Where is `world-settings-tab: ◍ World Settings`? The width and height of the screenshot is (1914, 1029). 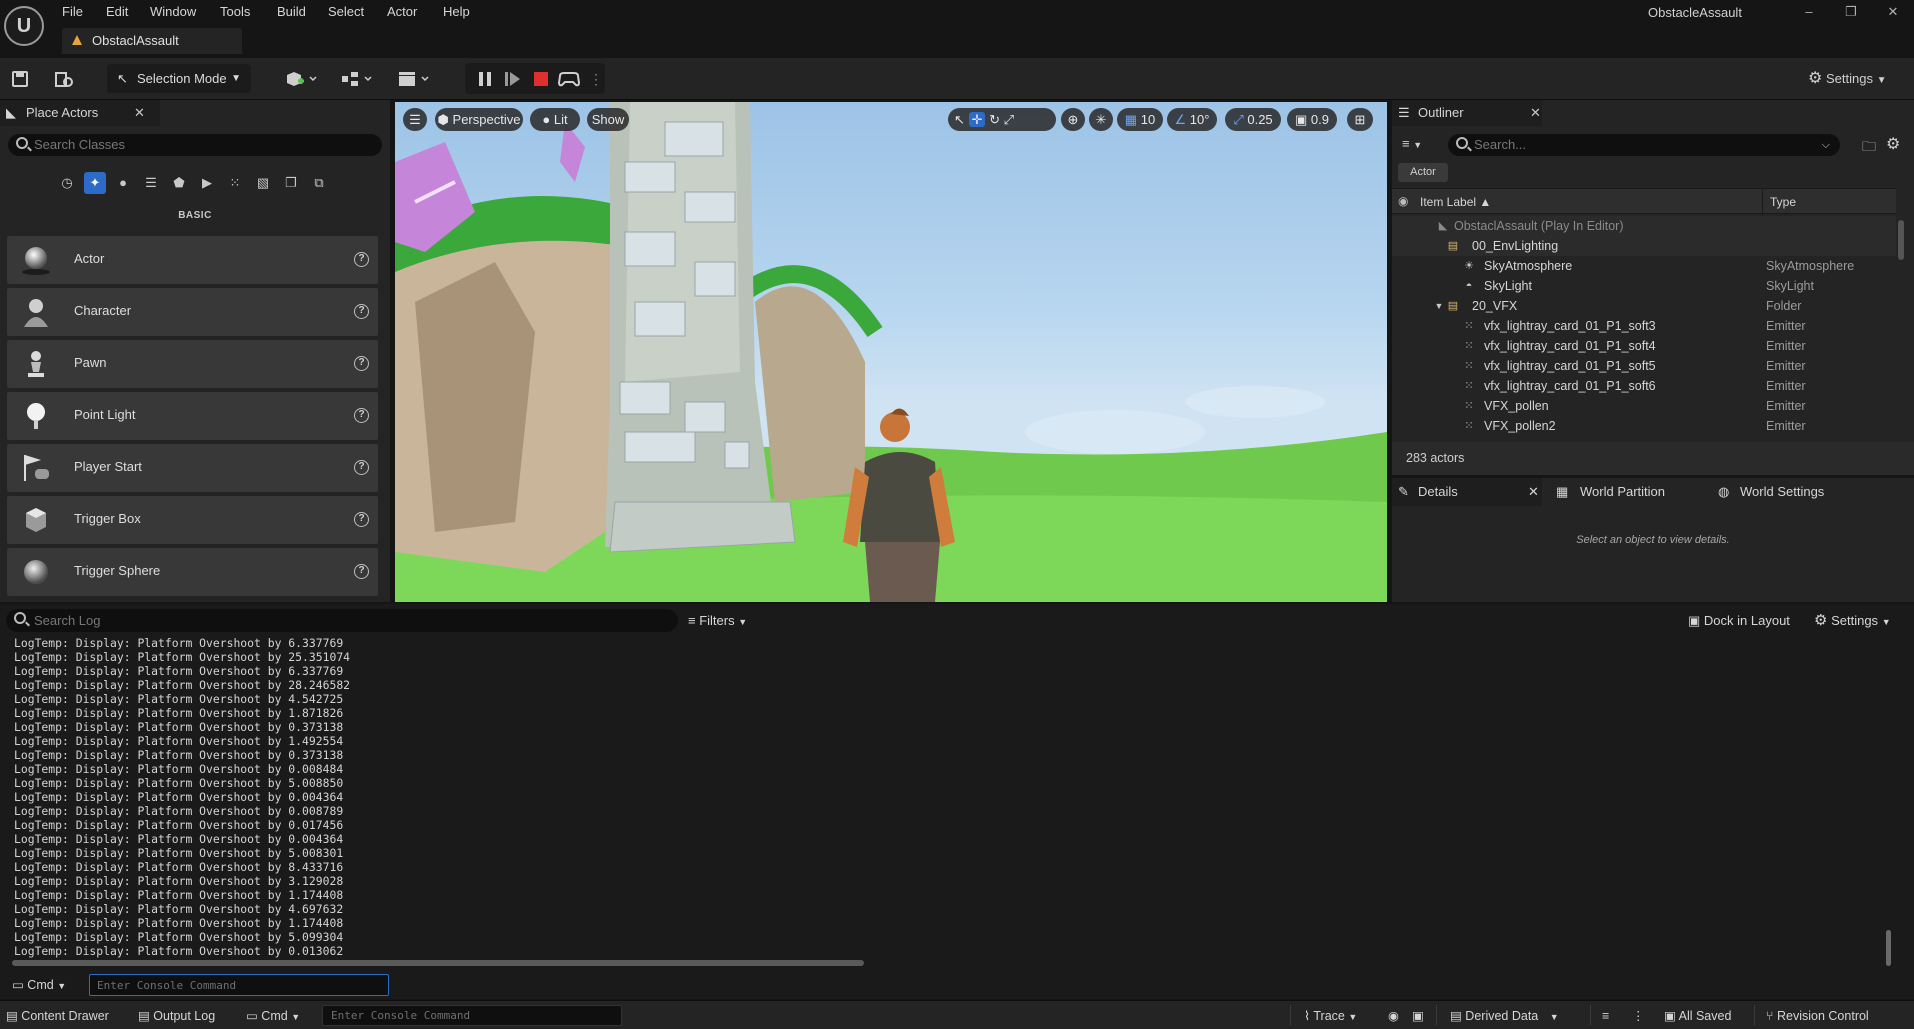
world-settings-tab: ◍ World Settings is located at coordinates (1793, 492).